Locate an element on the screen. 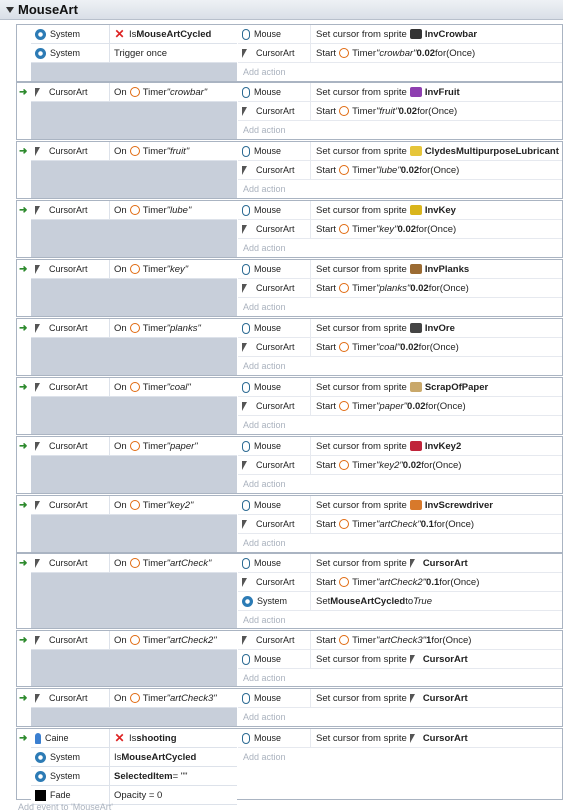 The height and width of the screenshot is (812, 563). condition-text: On Timer "paper" is located at coordinates (173, 446).